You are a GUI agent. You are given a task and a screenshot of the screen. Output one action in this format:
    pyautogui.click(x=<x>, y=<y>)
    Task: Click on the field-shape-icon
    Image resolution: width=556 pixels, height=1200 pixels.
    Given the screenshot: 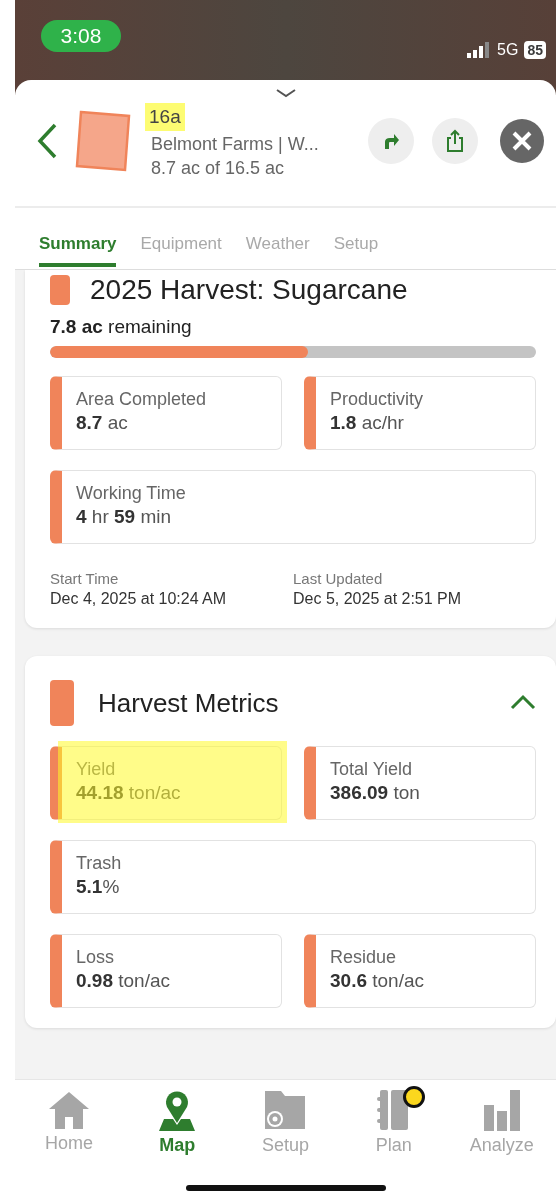 What is the action you would take?
    pyautogui.click(x=103, y=141)
    